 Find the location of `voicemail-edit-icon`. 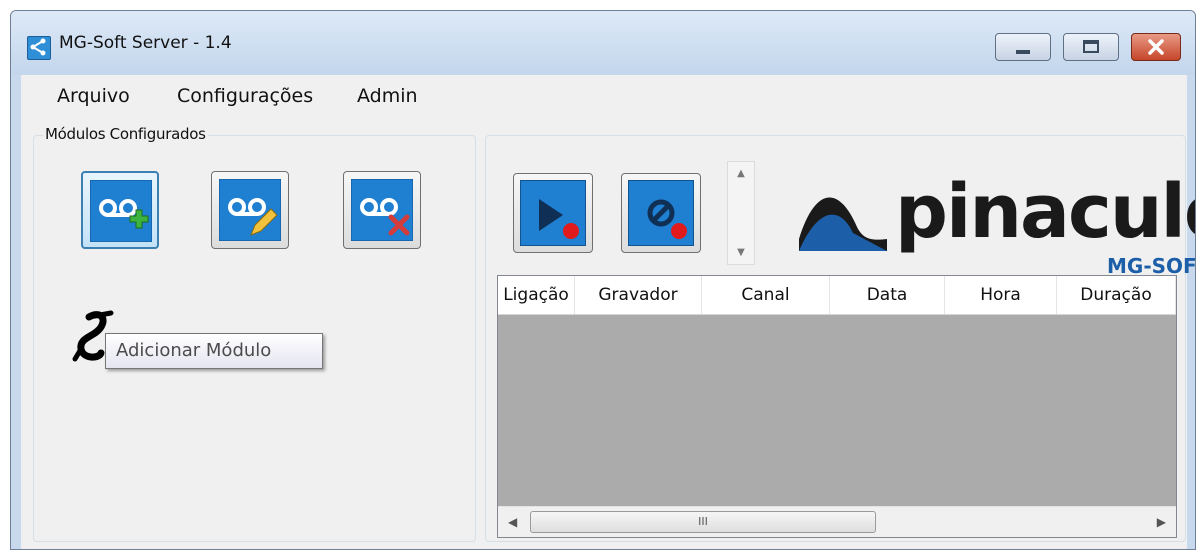

voicemail-edit-icon is located at coordinates (250, 210).